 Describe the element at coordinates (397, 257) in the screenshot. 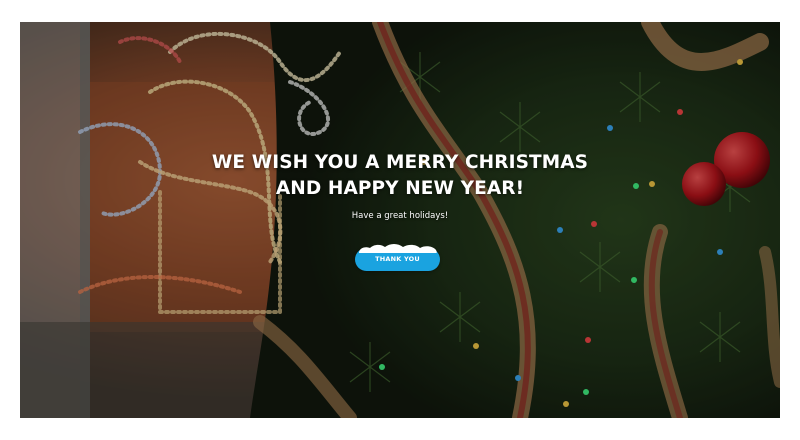

I see `thank-you-button-wrapper: THANK YOU` at that location.